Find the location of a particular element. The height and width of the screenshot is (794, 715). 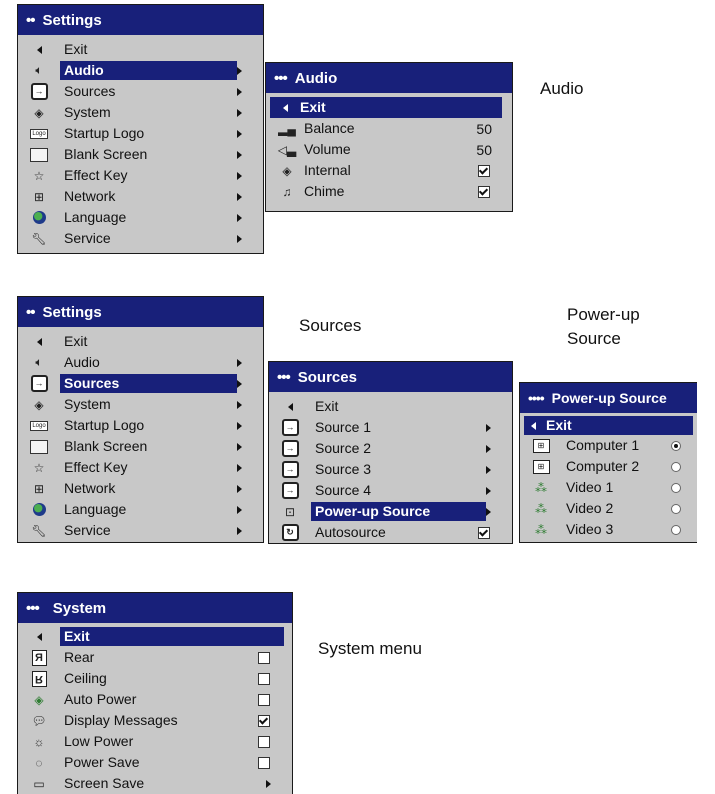

computer-1-radio is located at coordinates (676, 445).